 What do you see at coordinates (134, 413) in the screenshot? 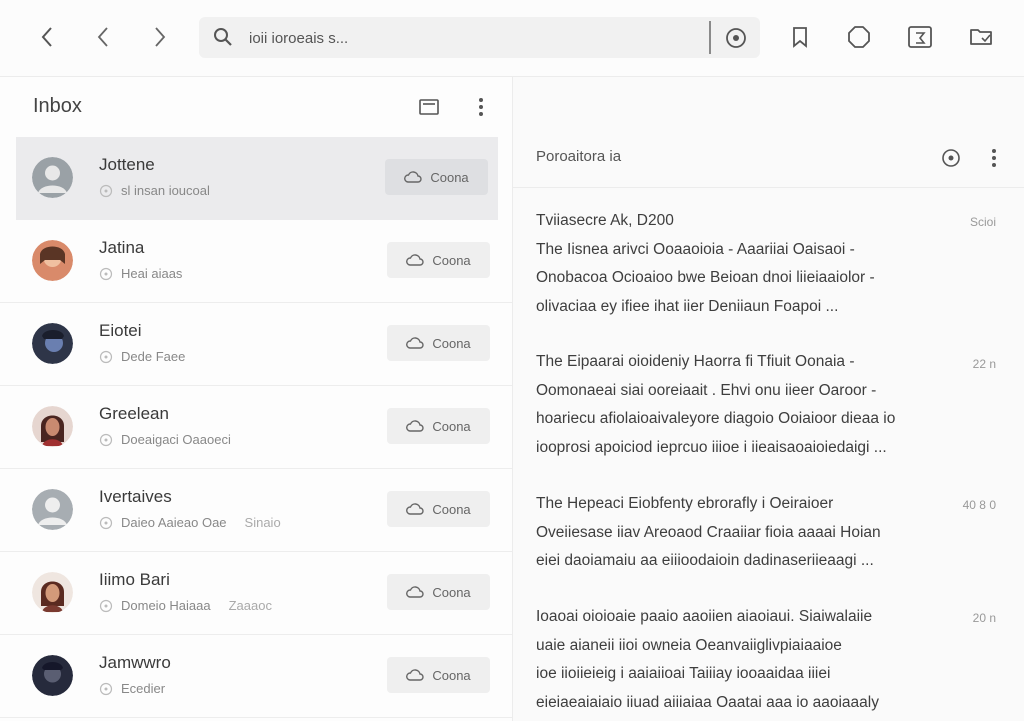
I see `sender-name: Greelean` at bounding box center [134, 413].